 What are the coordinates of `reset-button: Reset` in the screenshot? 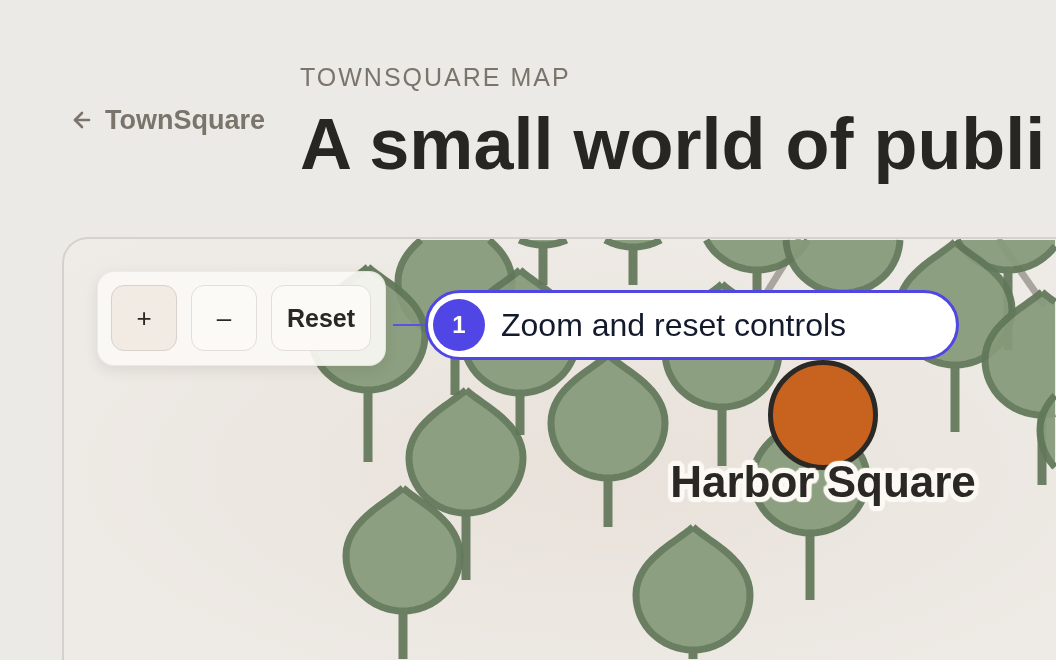 It's located at (321, 318).